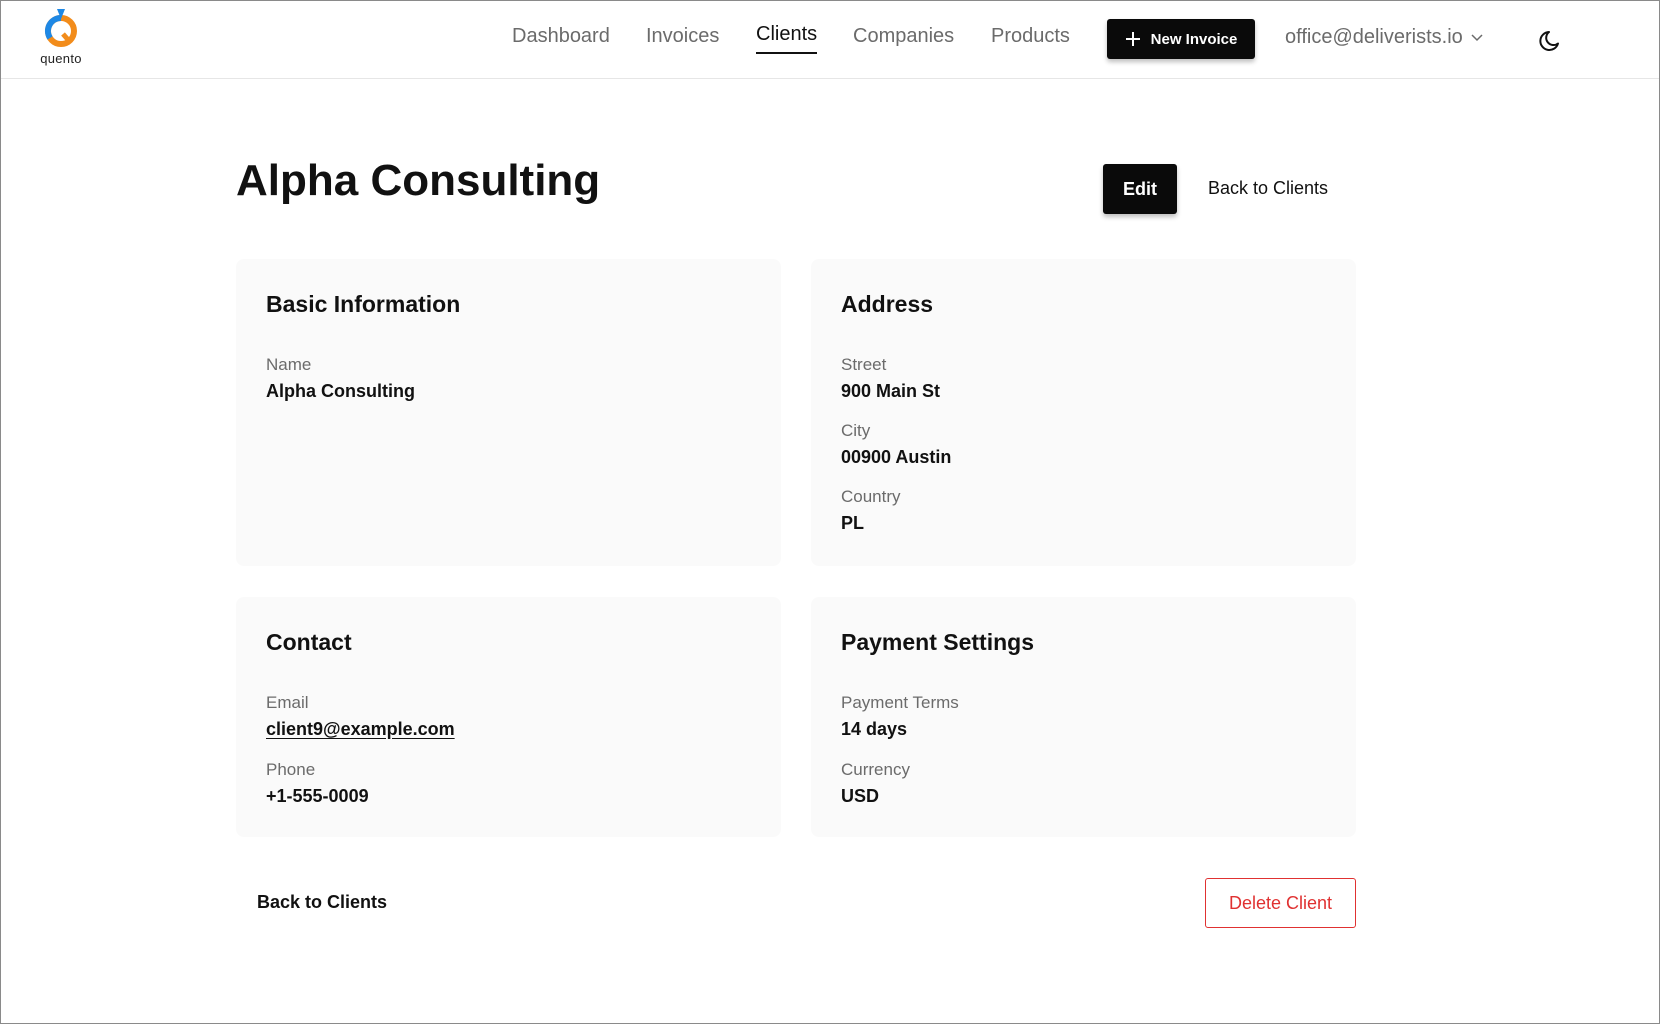  I want to click on field-label: Currency, so click(875, 769).